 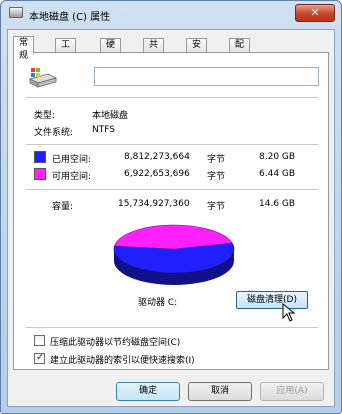 I want to click on filesystem-label: 文件系统:, so click(x=54, y=133).